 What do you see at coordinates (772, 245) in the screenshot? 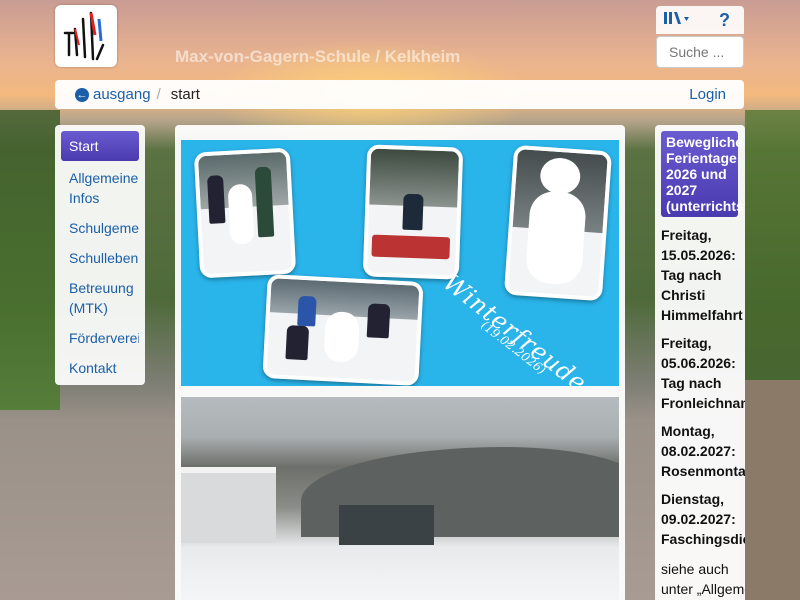
I see `background-trees-right` at bounding box center [772, 245].